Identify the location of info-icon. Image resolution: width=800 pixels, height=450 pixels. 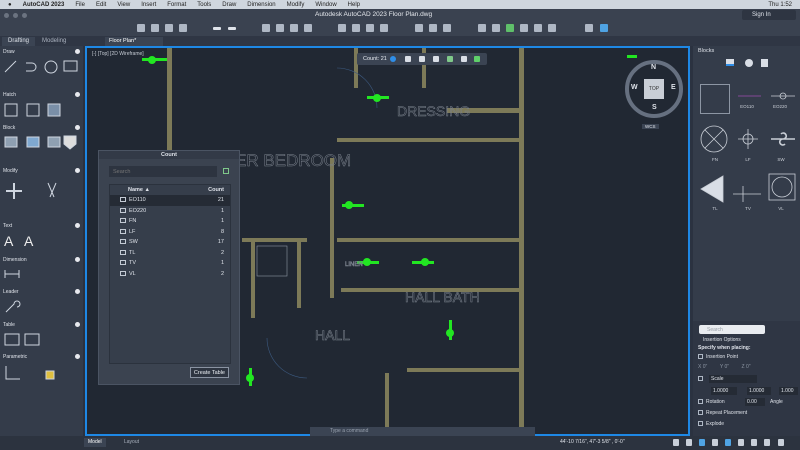
(392, 58).